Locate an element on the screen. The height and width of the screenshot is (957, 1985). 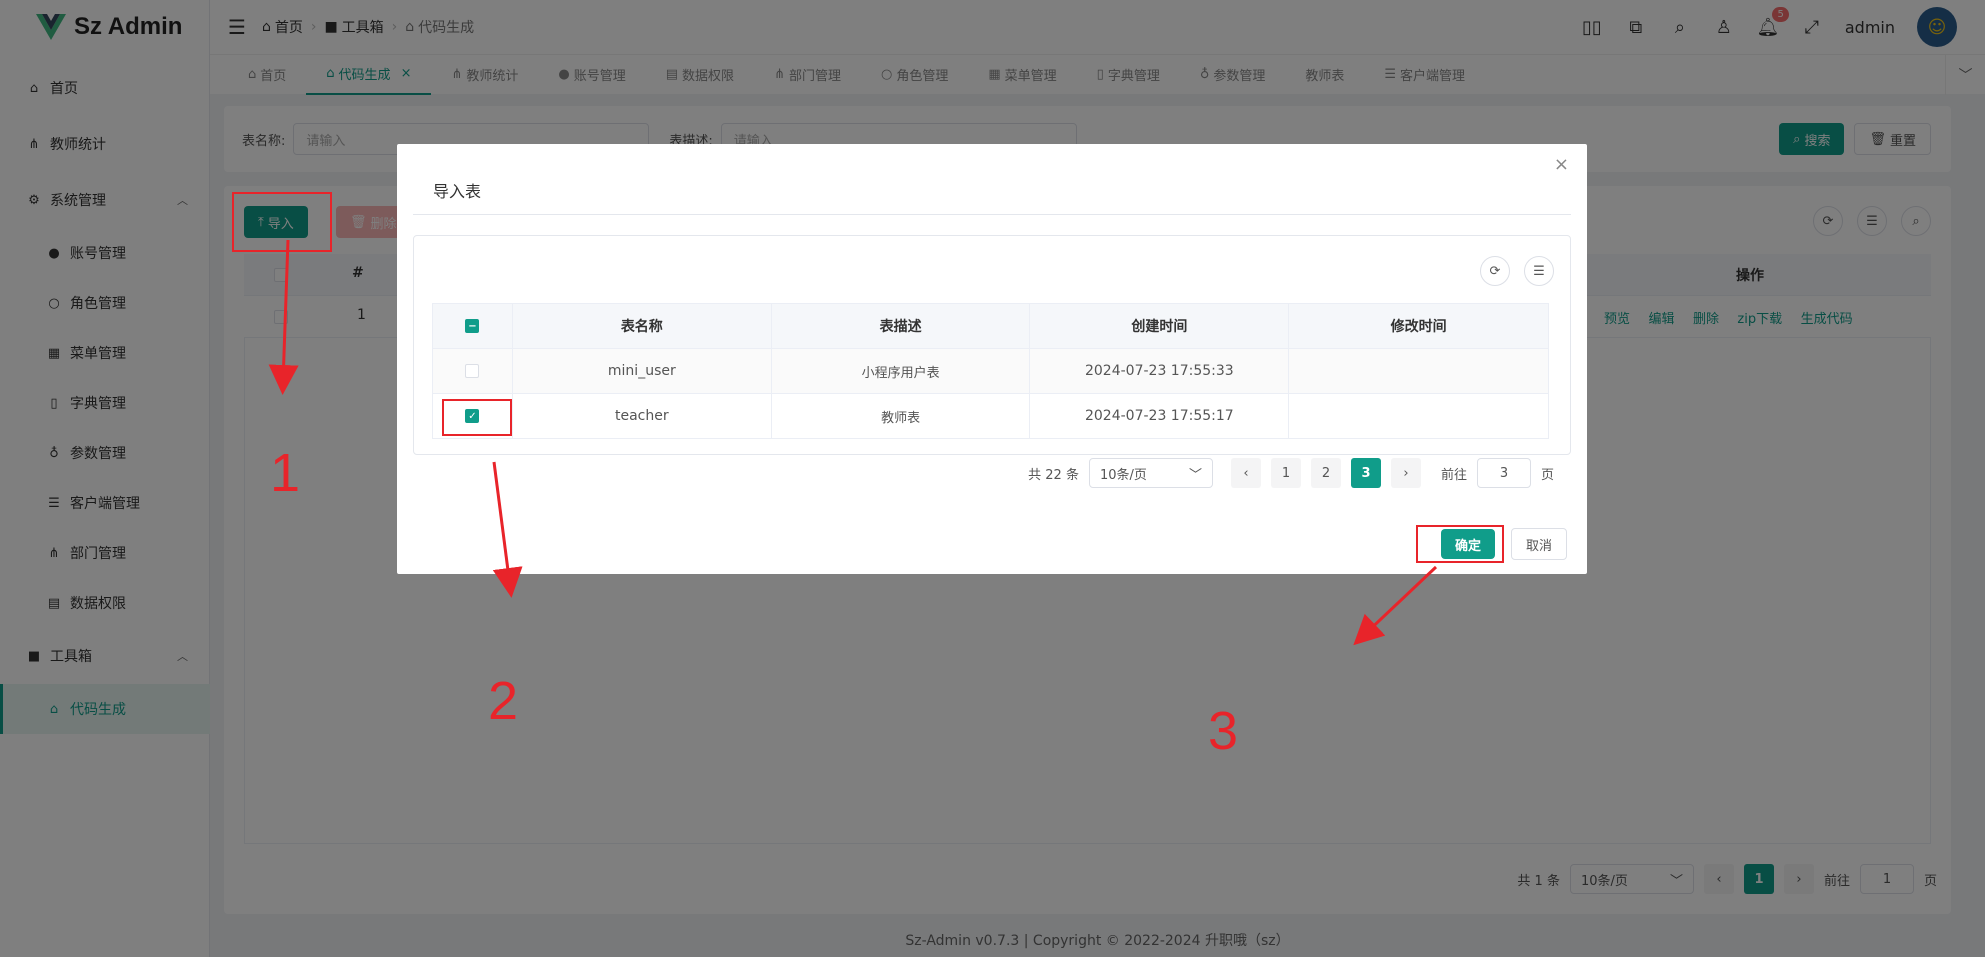
page-button: 1 is located at coordinates (1285, 473).